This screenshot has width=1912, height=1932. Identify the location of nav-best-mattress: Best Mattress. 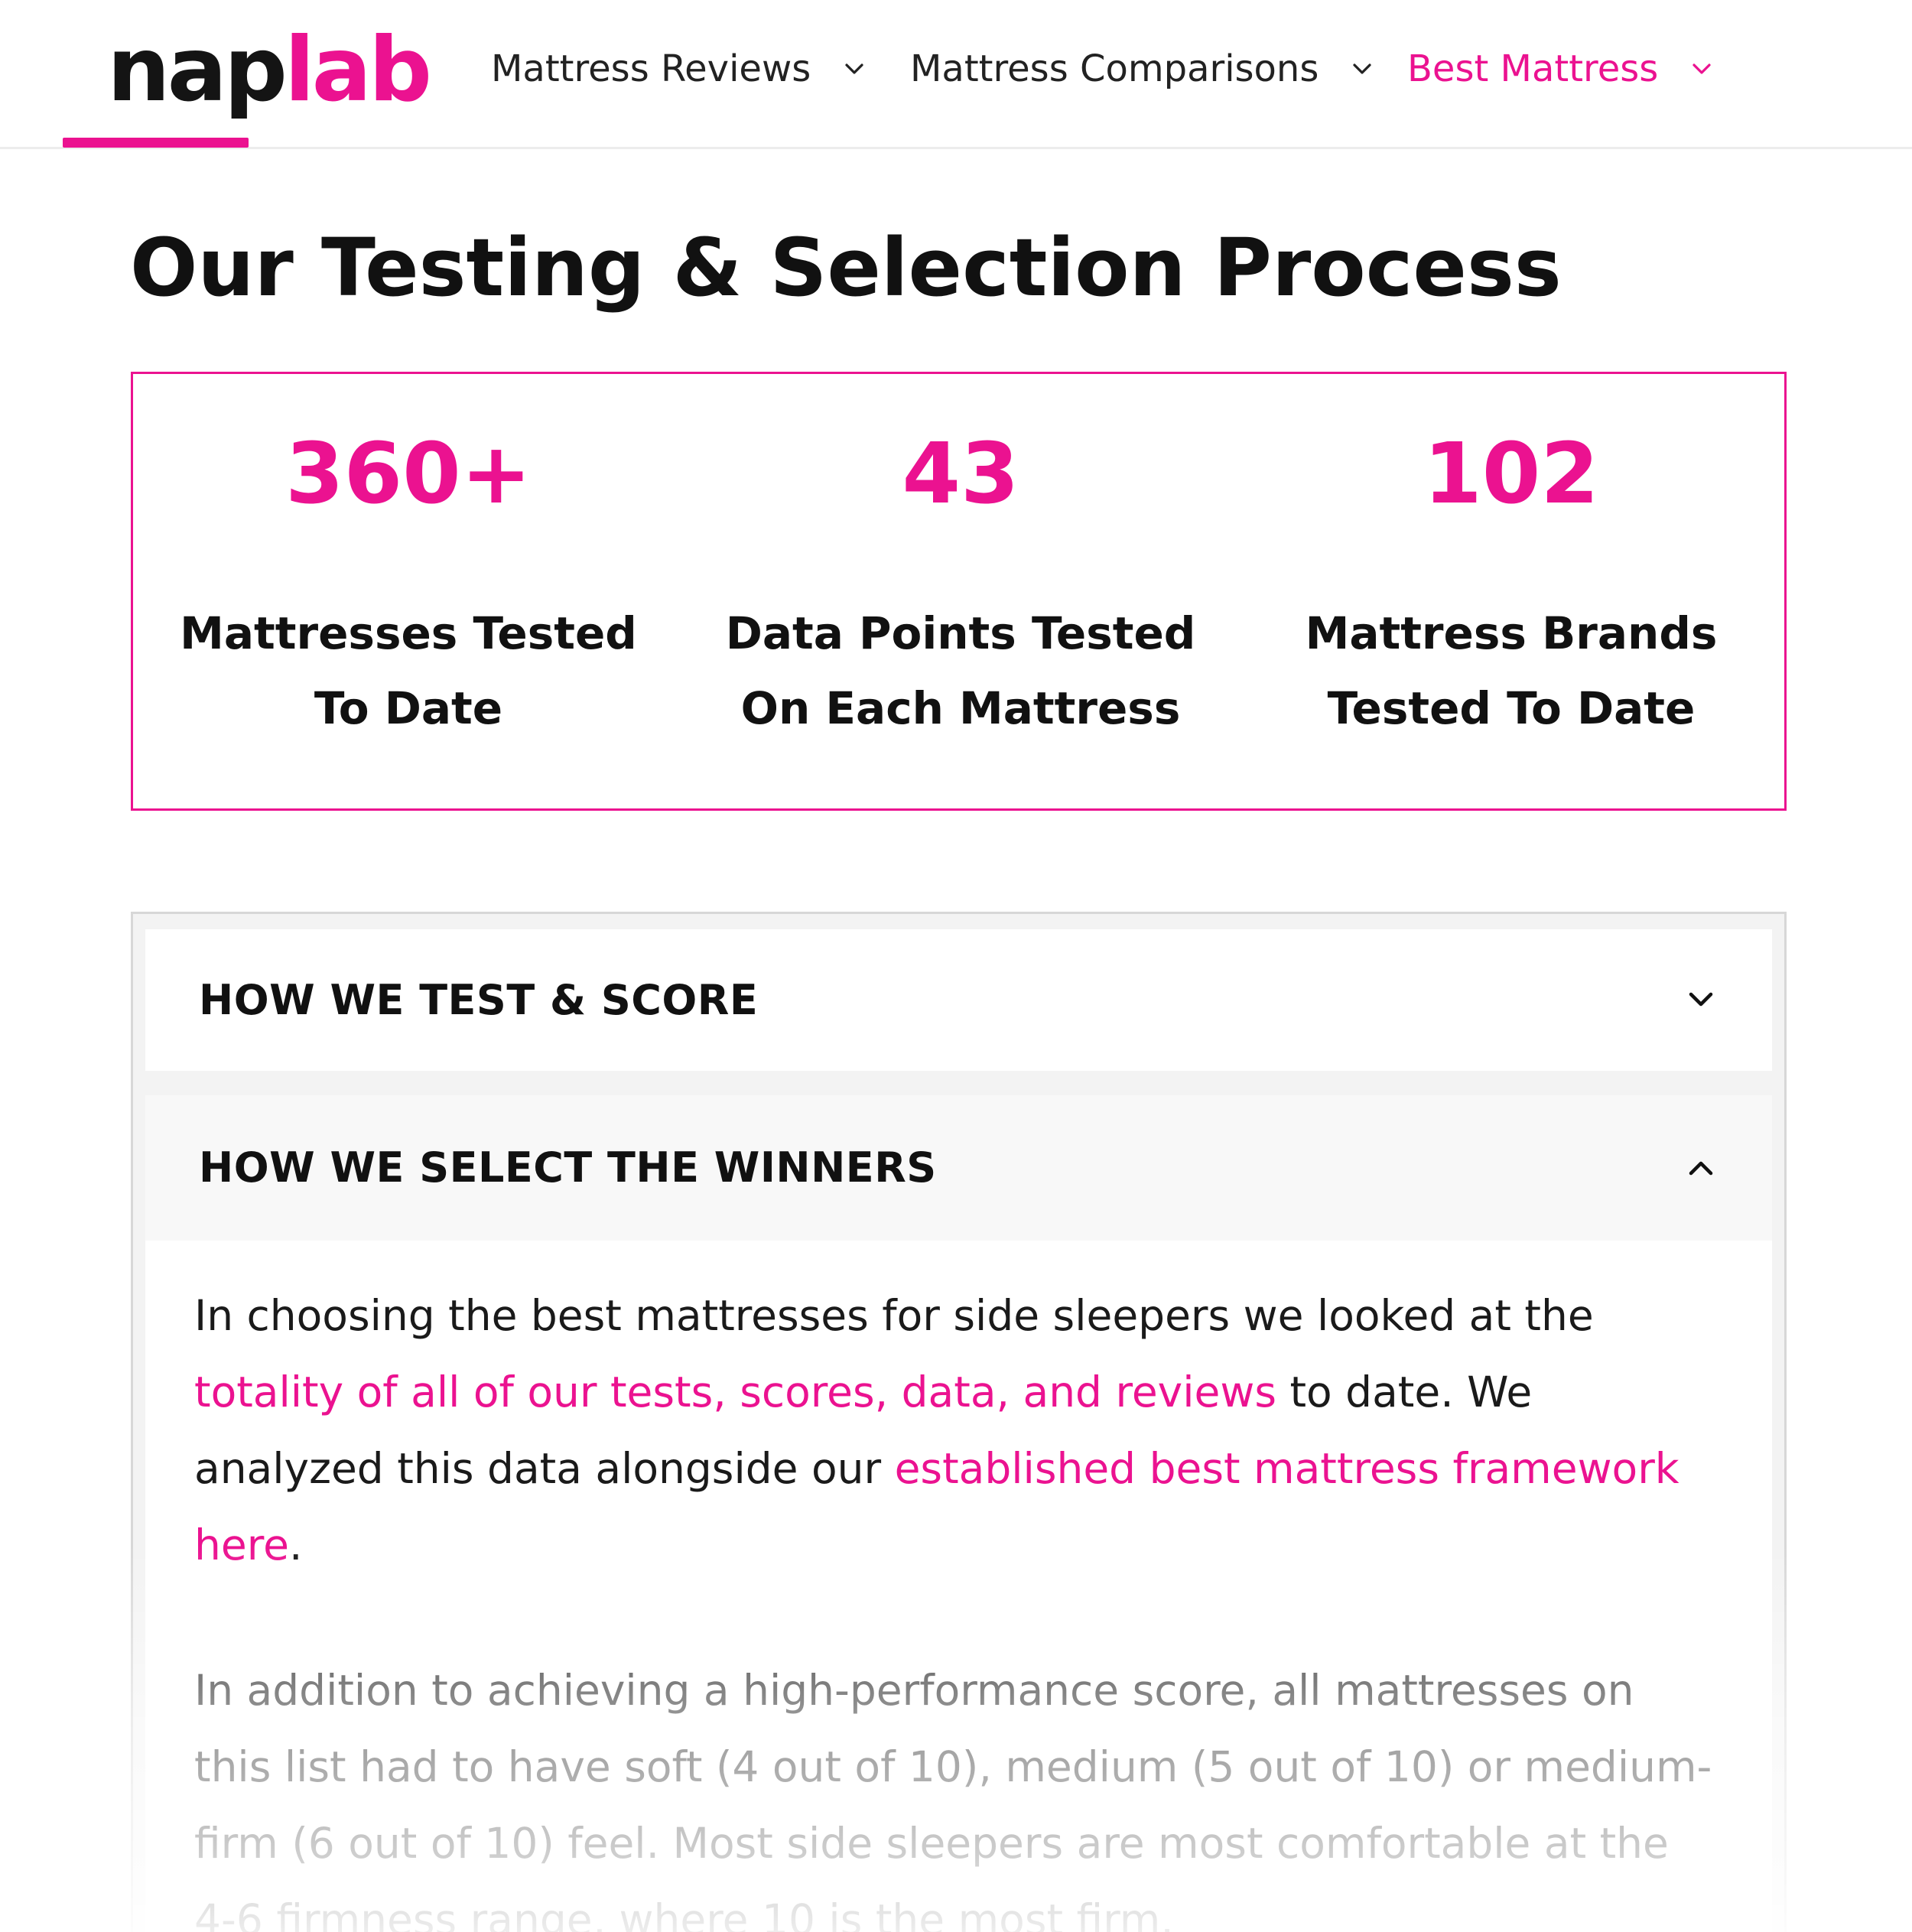
(1561, 68).